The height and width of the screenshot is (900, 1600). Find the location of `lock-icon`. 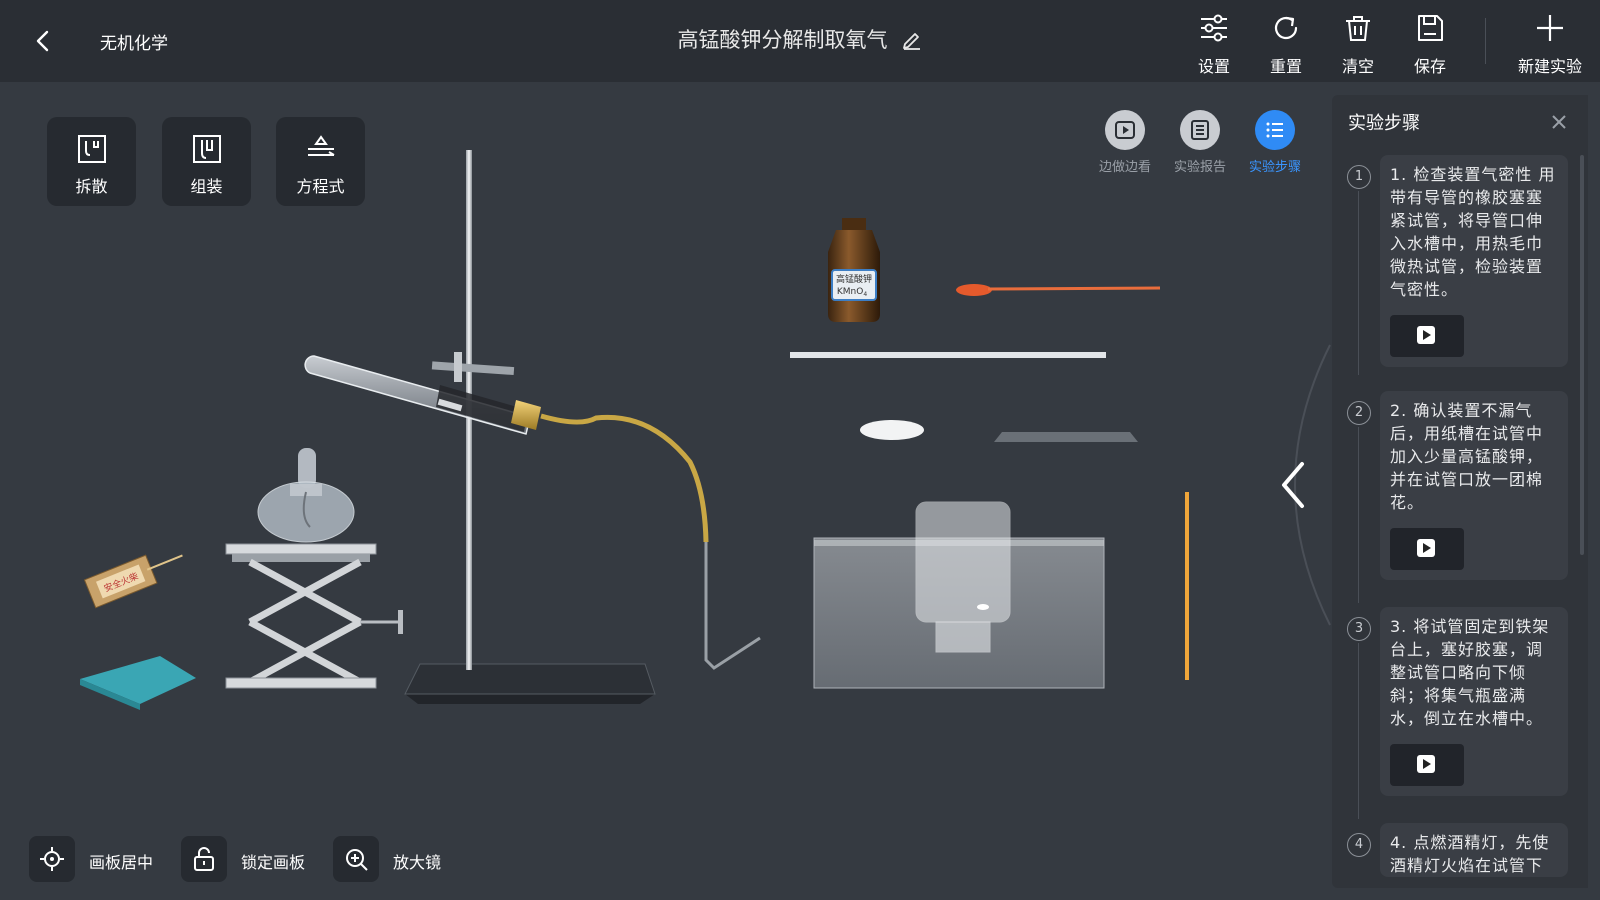

lock-icon is located at coordinates (204, 859).